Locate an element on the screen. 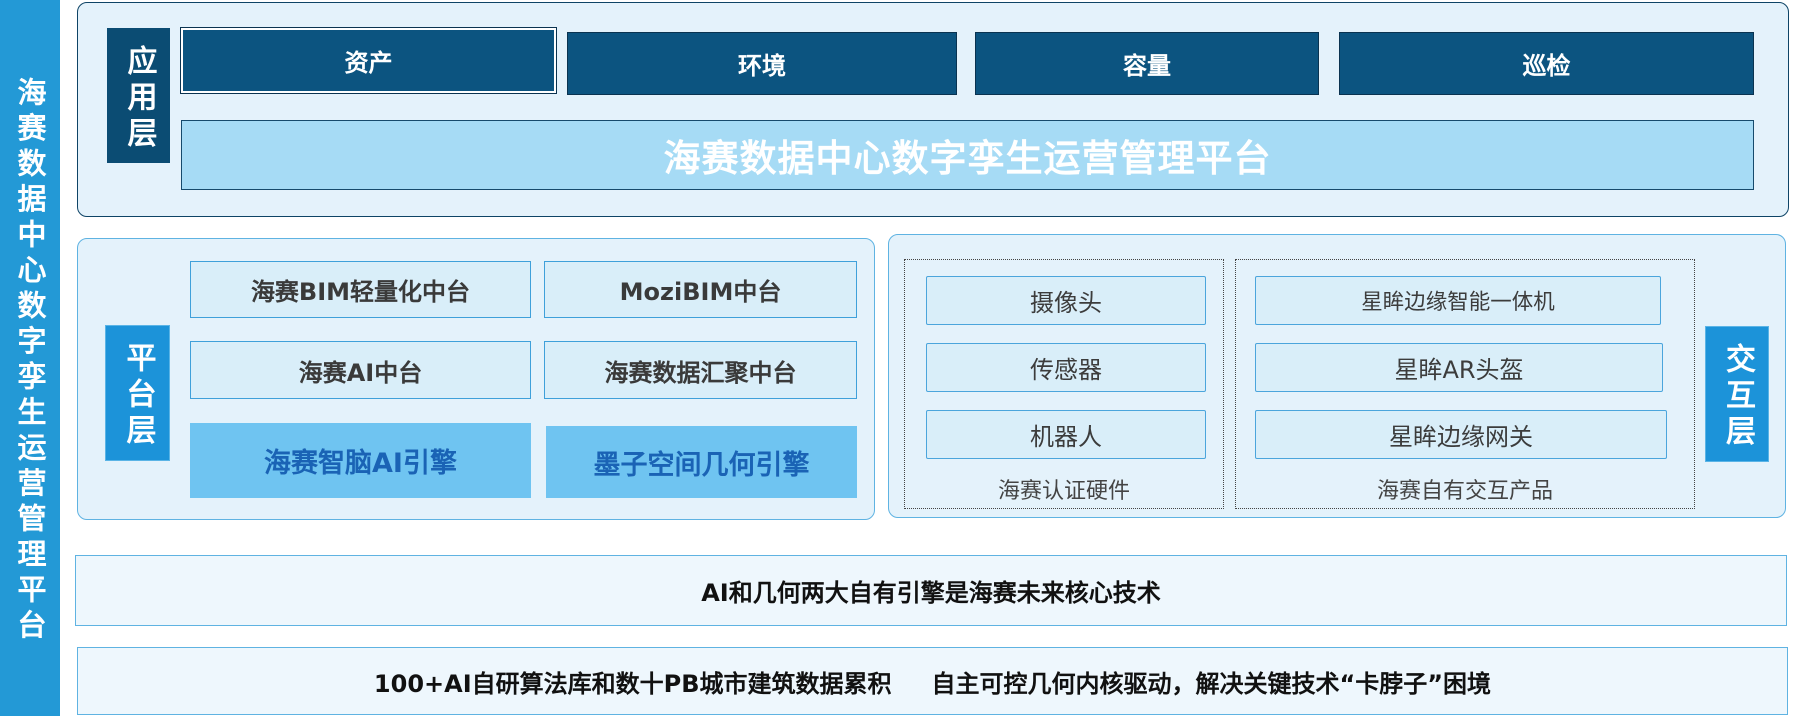  footer-algorithms-text: 100+AI自研算法库和数十PB城市建筑数据累积 is located at coordinates (632, 683).